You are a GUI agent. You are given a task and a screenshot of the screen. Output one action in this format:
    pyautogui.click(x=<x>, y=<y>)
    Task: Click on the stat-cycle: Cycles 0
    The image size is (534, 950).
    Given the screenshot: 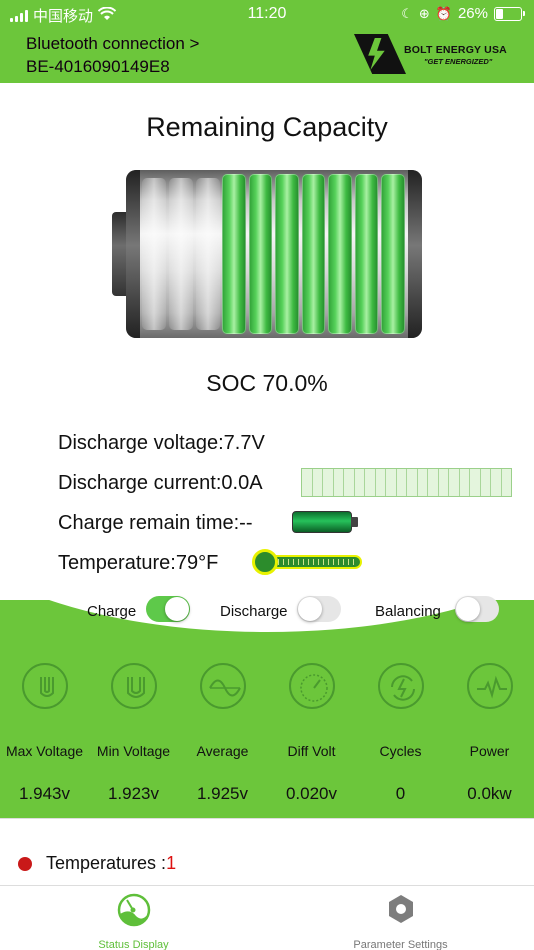 What is the action you would take?
    pyautogui.click(x=400, y=732)
    